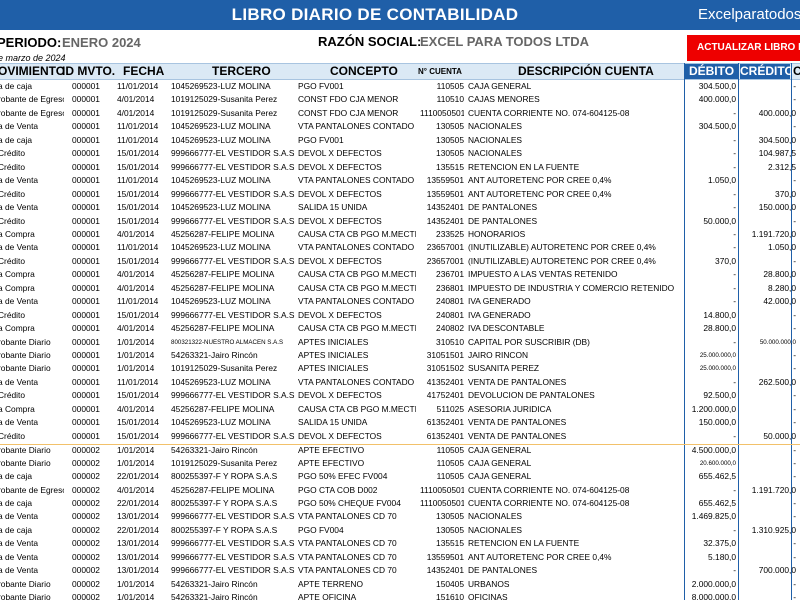 Image resolution: width=800 pixels, height=600 pixels. Describe the element at coordinates (540, 180) in the screenshot. I see `row-descripcion-cell: ANT AUTORETENC POR CREE 0,4%` at that location.